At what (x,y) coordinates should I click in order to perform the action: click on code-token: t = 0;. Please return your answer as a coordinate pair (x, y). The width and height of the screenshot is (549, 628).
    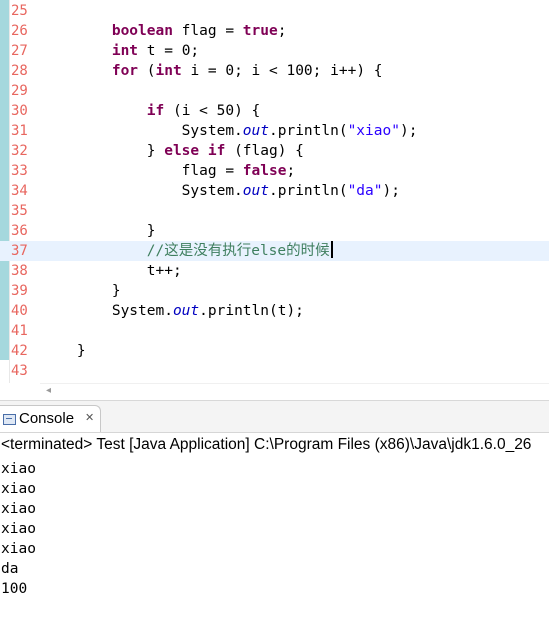
    Looking at the image, I should click on (169, 51).